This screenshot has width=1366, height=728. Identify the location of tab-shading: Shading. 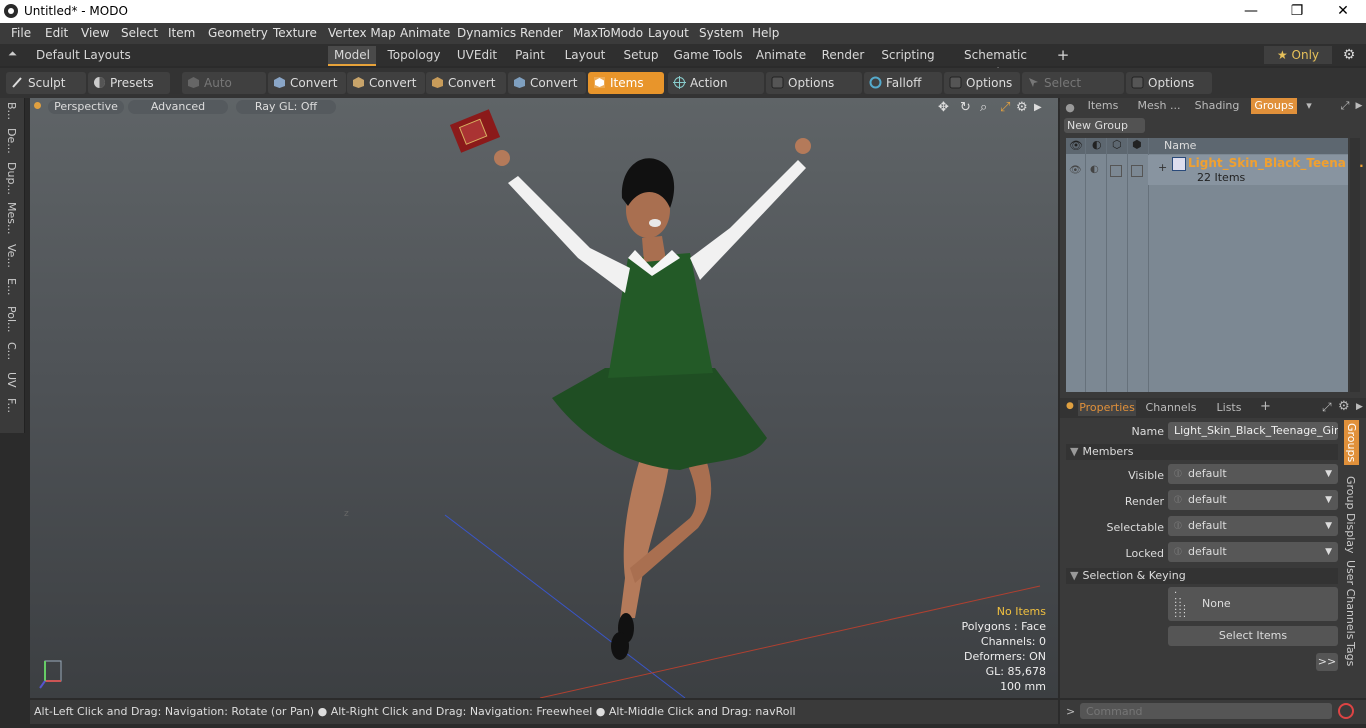
(1217, 106).